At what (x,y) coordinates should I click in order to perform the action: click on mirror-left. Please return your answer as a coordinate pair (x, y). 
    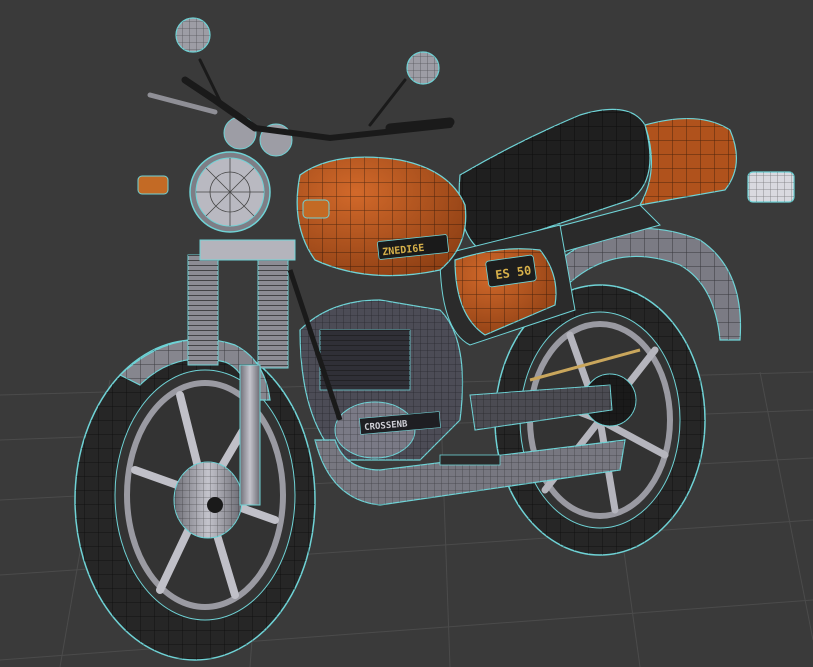
    Looking at the image, I should click on (193, 35).